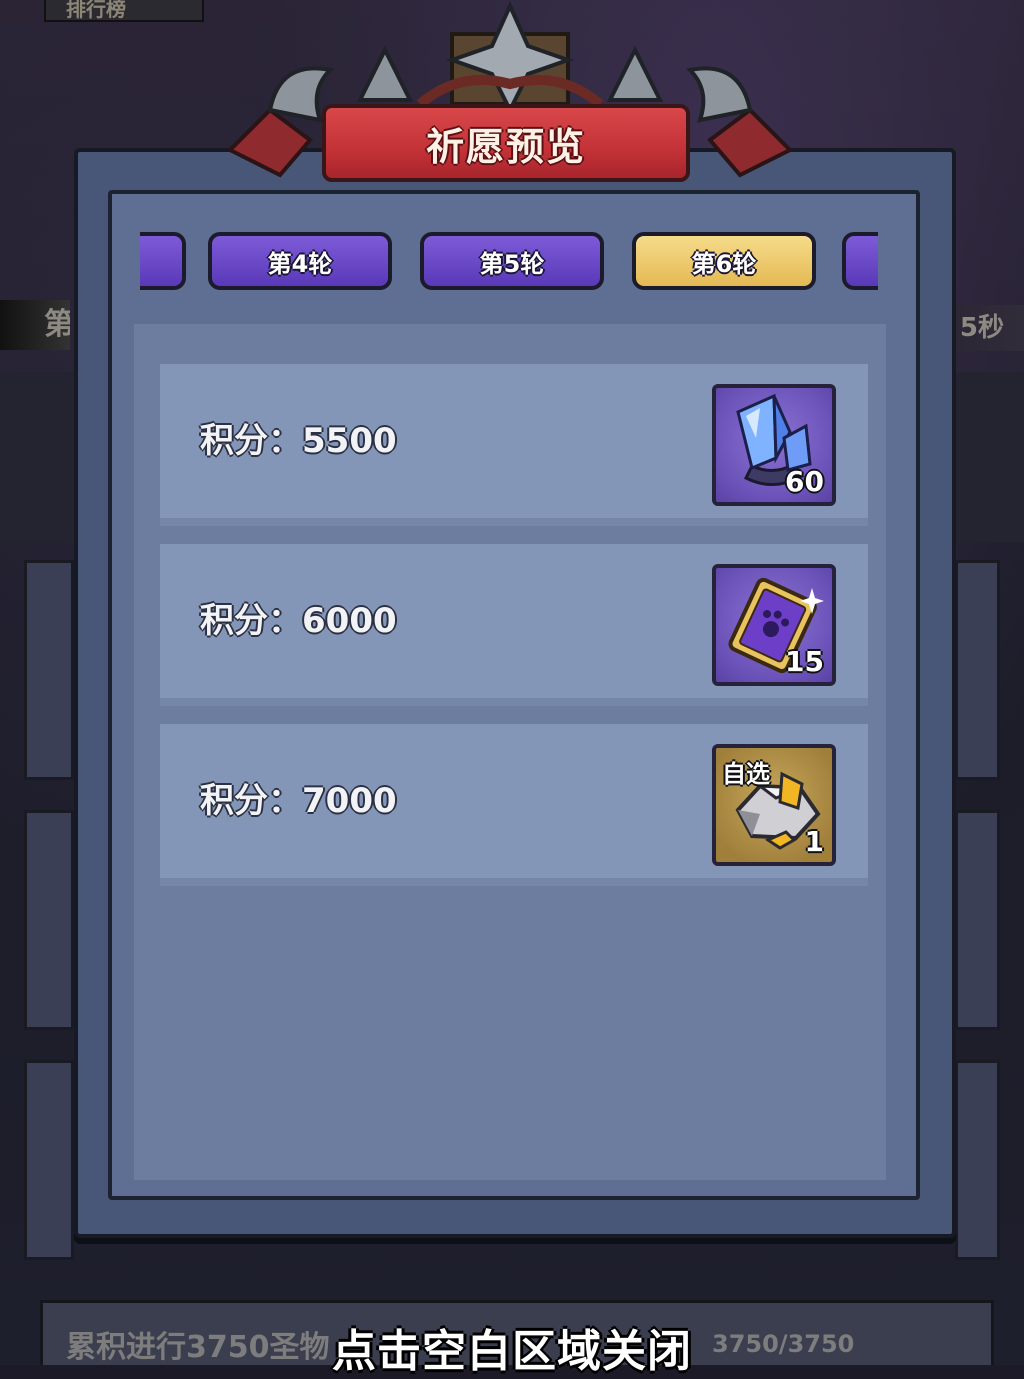  What do you see at coordinates (860, 261) in the screenshot?
I see `tab-next-partial` at bounding box center [860, 261].